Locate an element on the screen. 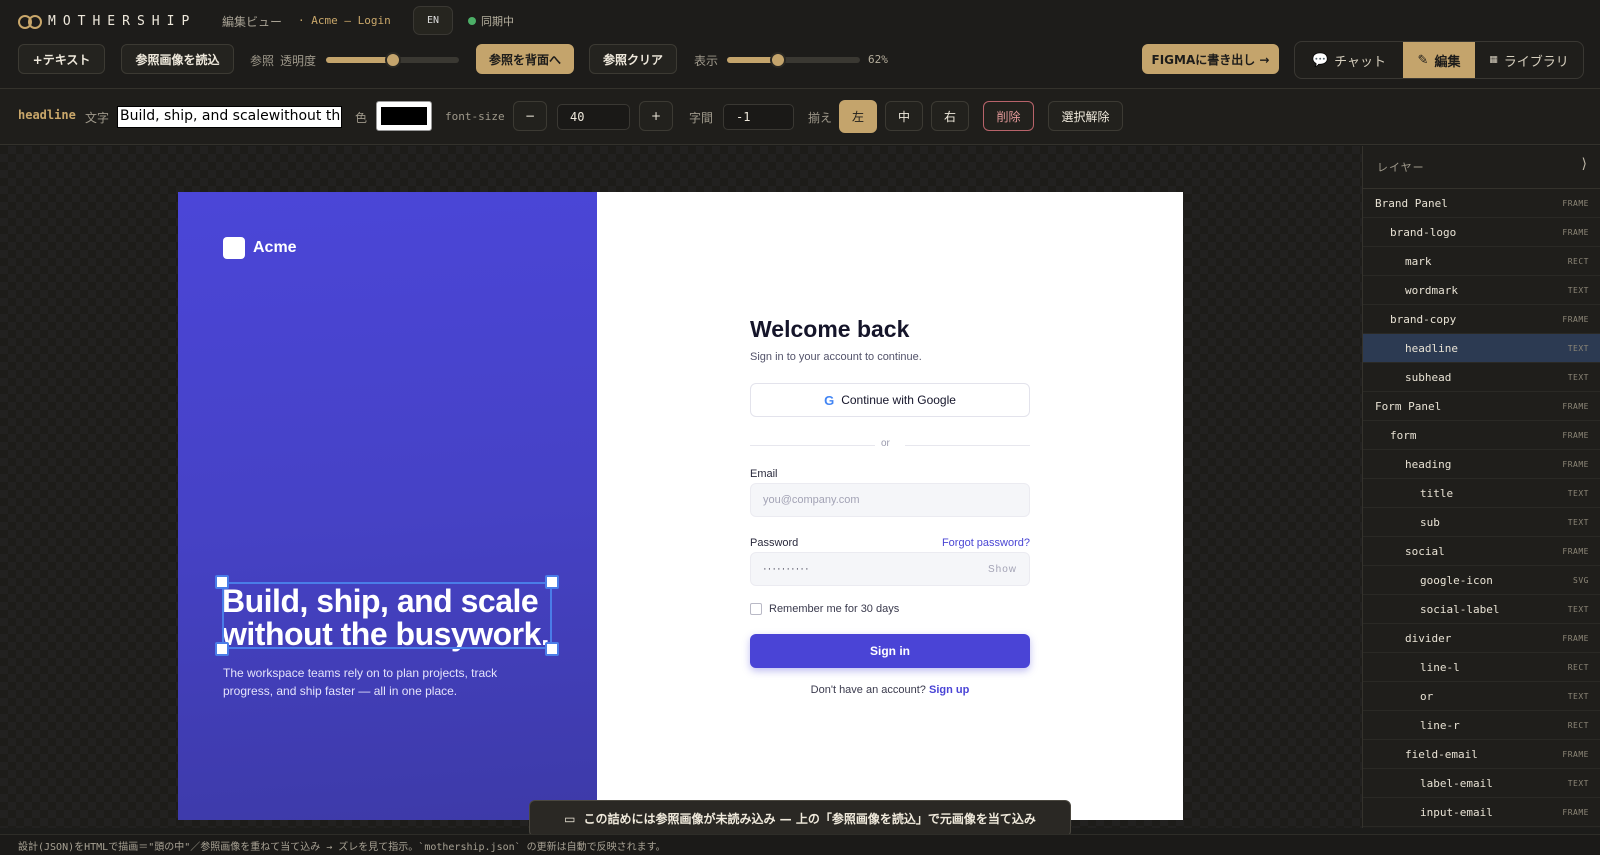  opacity-slider is located at coordinates (392, 60).